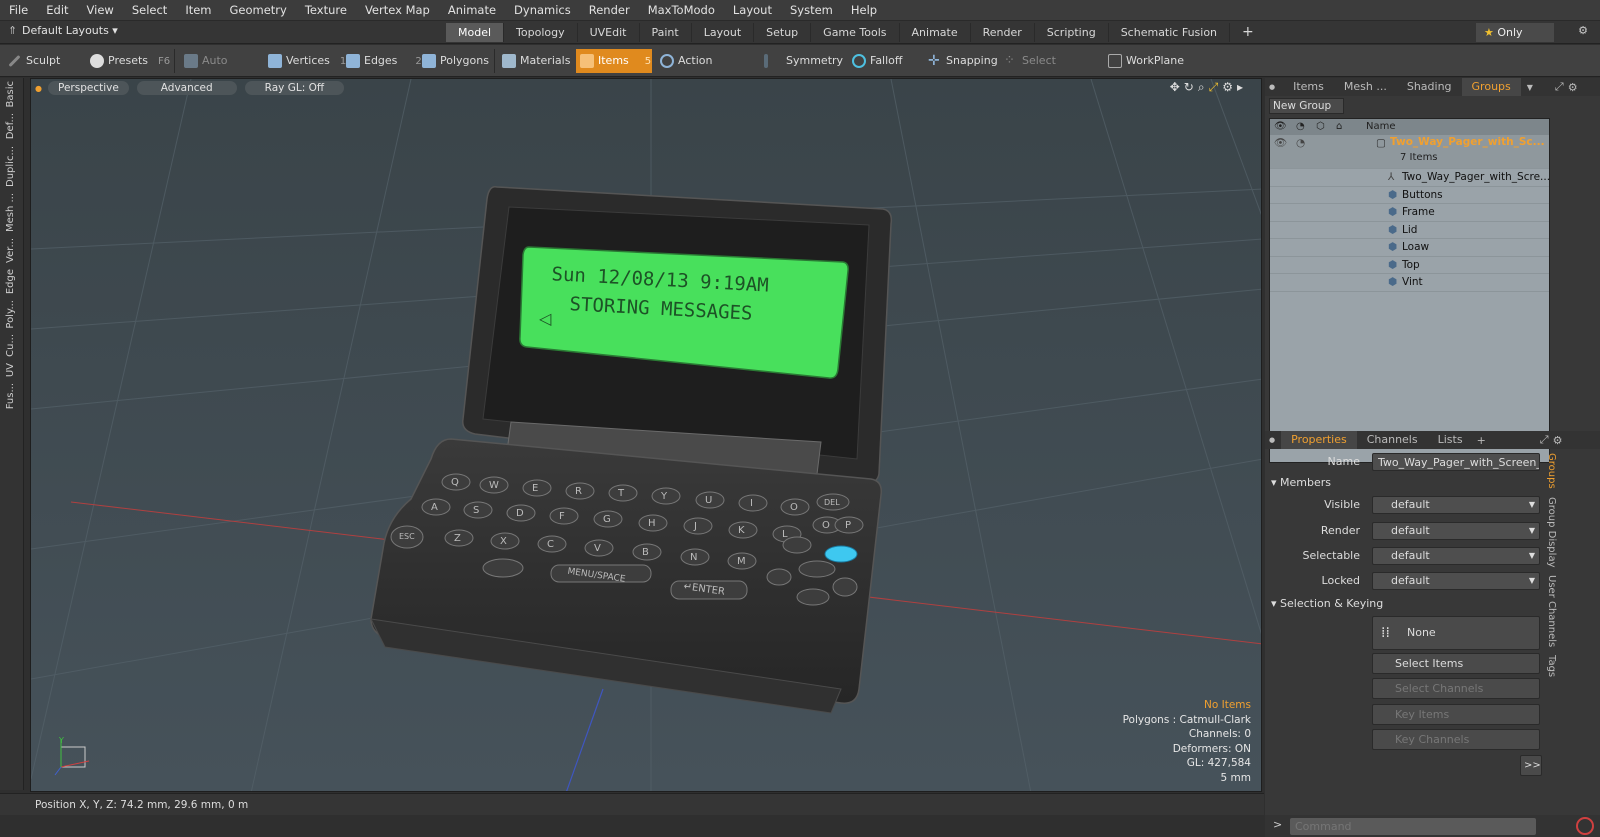 The width and height of the screenshot is (1600, 837). What do you see at coordinates (541, 32) in the screenshot?
I see `tab-topology: Topology` at bounding box center [541, 32].